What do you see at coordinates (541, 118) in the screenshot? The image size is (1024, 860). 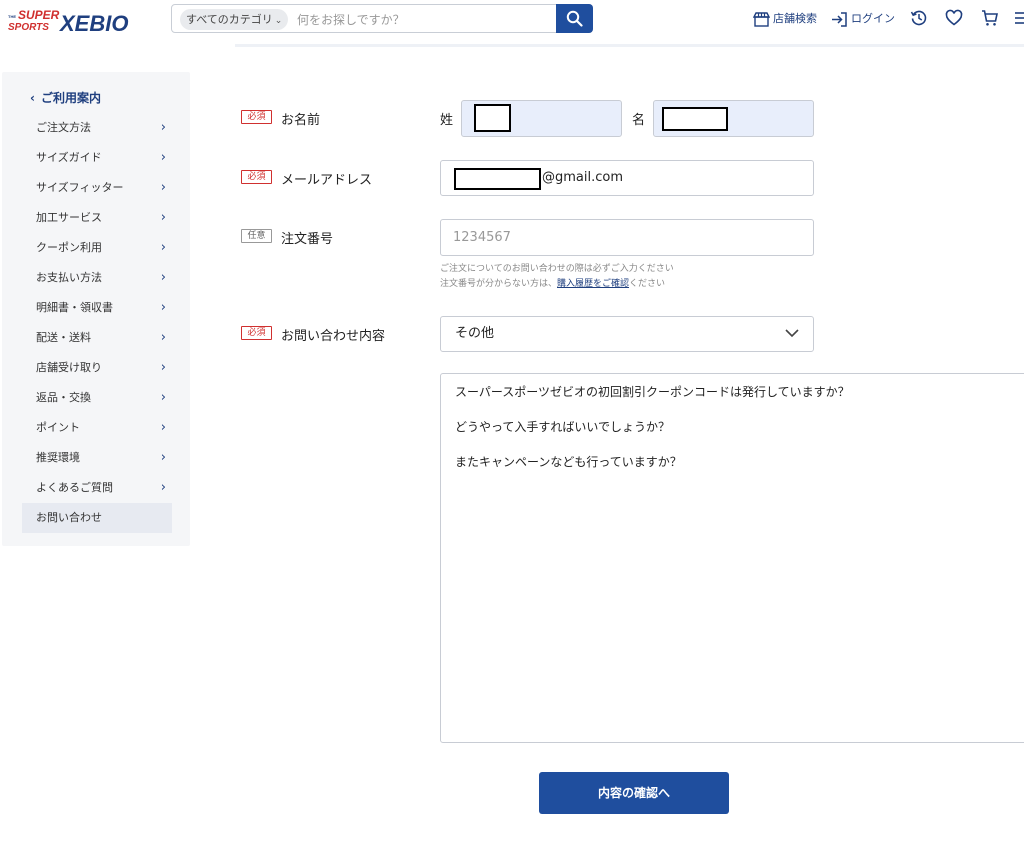 I see `last-name-input` at bounding box center [541, 118].